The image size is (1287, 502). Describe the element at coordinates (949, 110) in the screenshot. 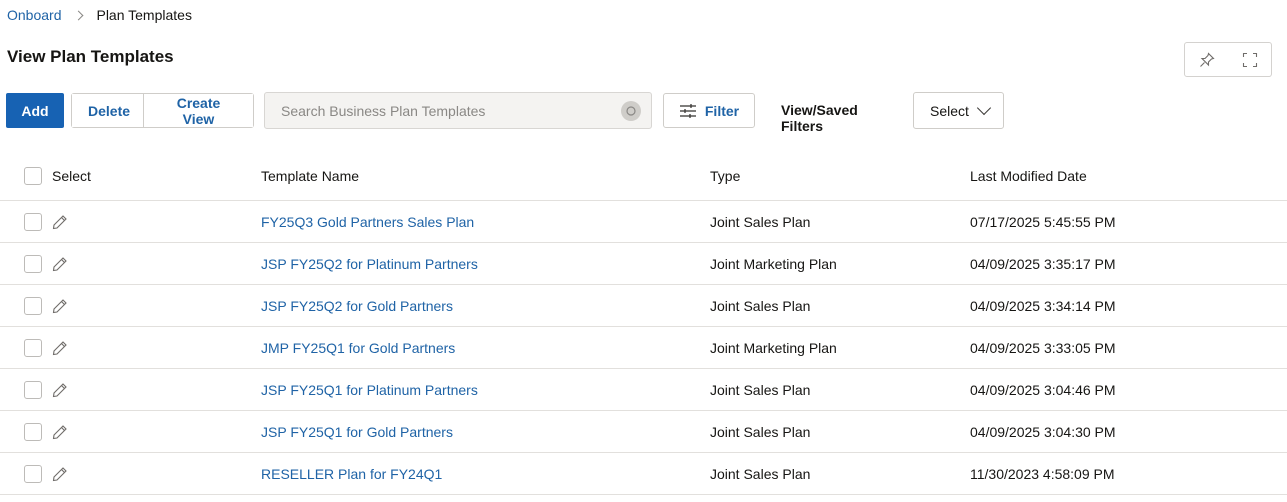

I see `saved-filters-select-value: Select` at that location.